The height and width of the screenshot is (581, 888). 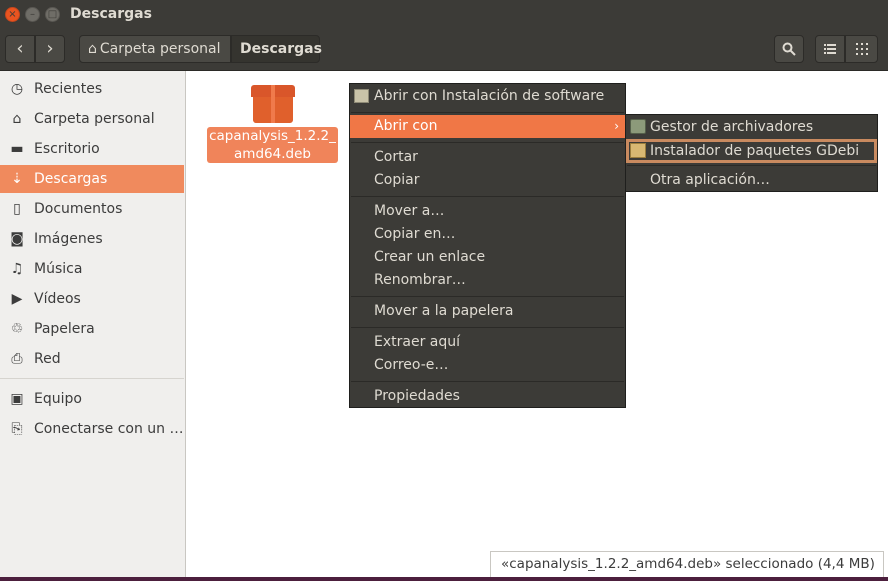 I want to click on sidebar-item-papelera: ♲ Papelera, so click(x=92, y=329).